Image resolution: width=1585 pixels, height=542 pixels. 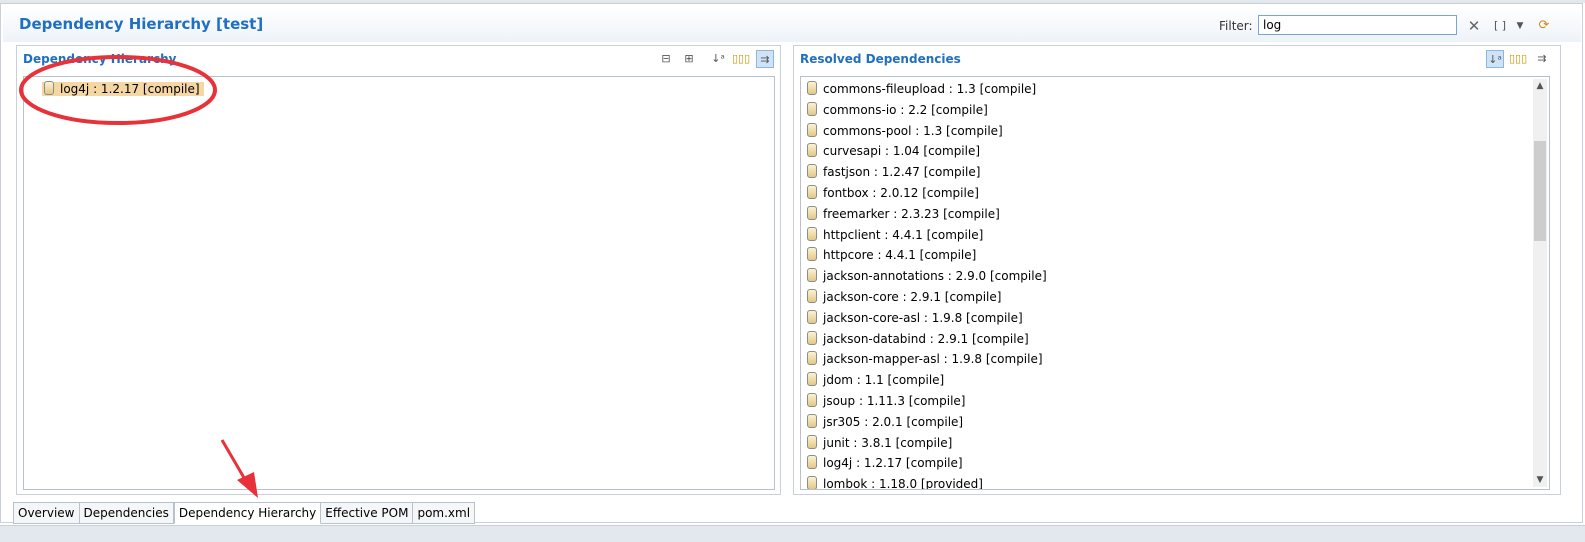 What do you see at coordinates (1544, 26) in the screenshot?
I see `refresh-icon: ⟳` at bounding box center [1544, 26].